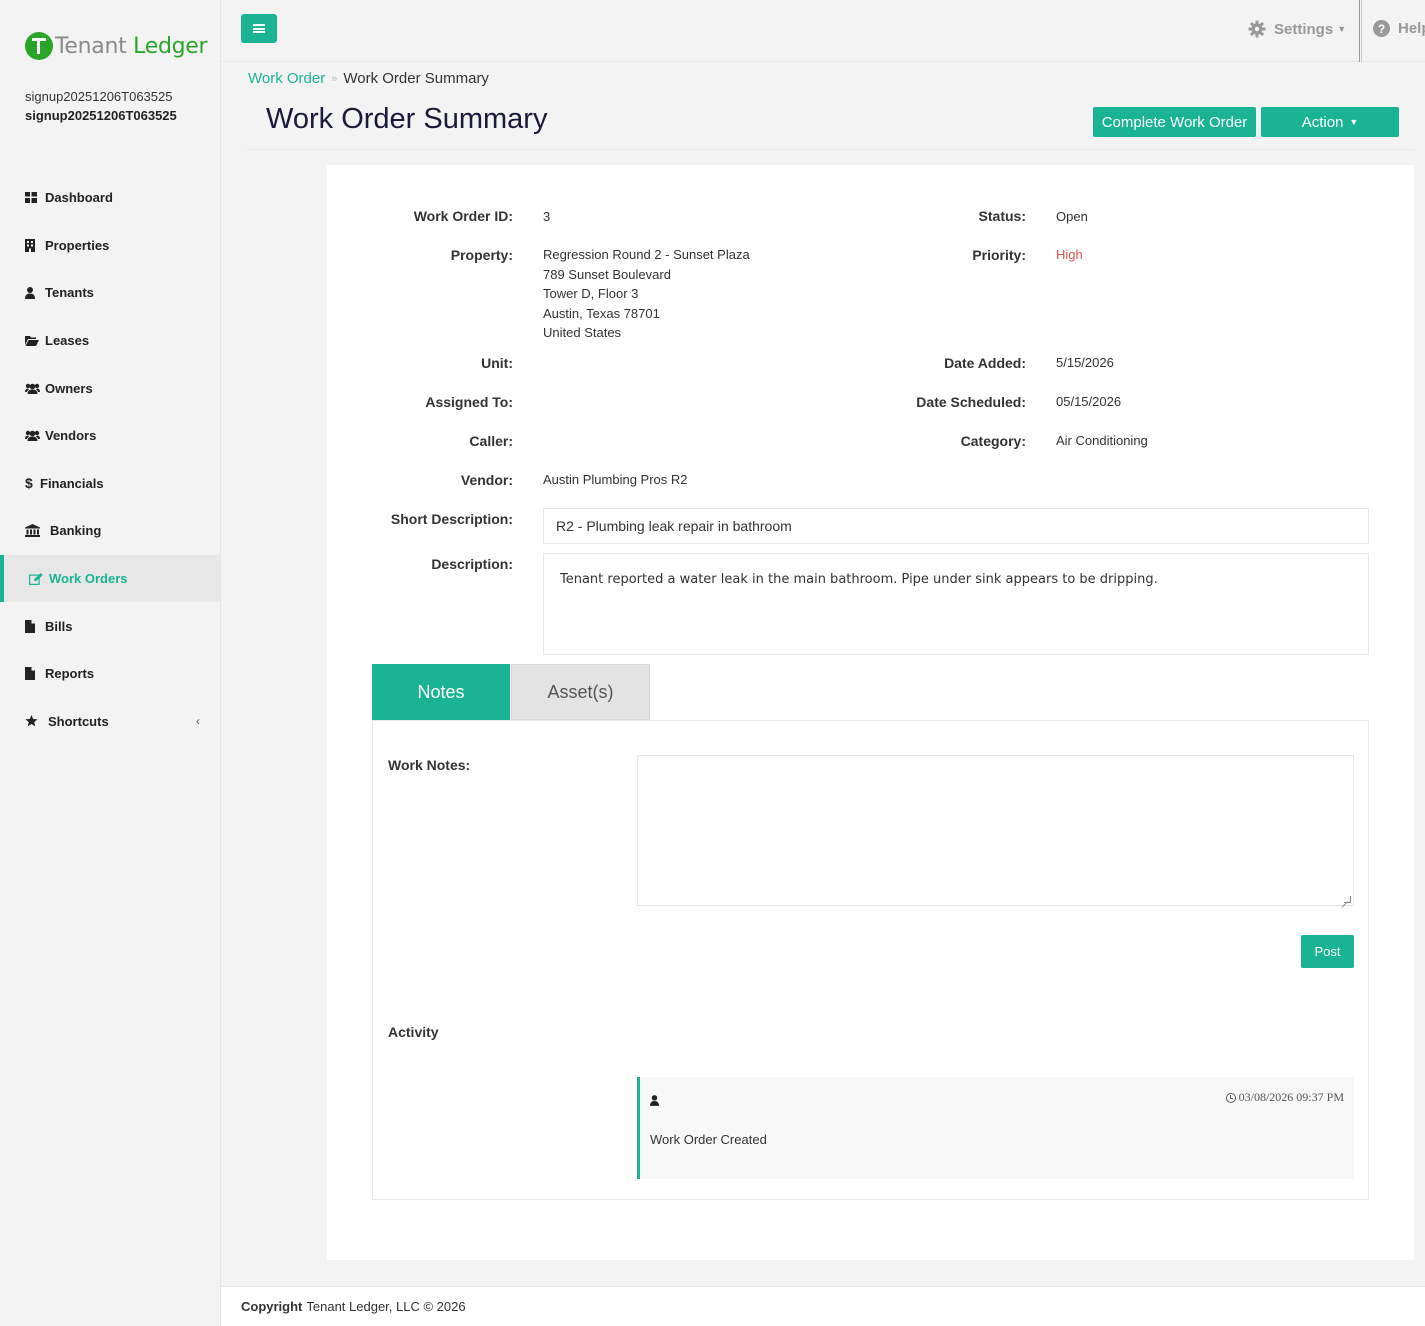 This screenshot has width=1425, height=1326. I want to click on sidebar-item-label: Leases, so click(67, 341).